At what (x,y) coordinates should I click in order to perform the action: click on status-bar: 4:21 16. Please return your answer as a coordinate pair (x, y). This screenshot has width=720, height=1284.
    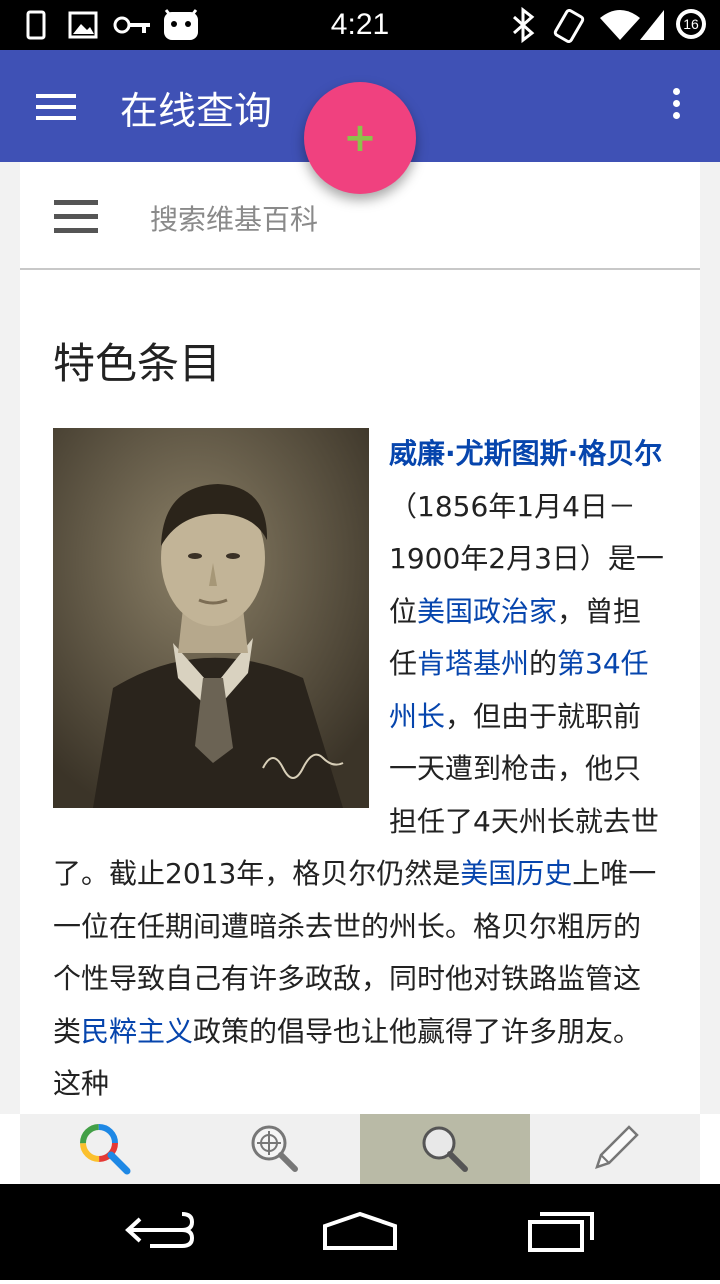
    Looking at the image, I should click on (360, 25).